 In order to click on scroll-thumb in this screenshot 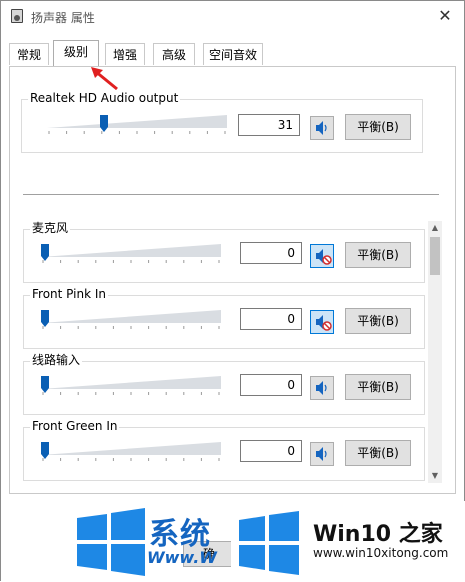, I will do `click(435, 256)`.